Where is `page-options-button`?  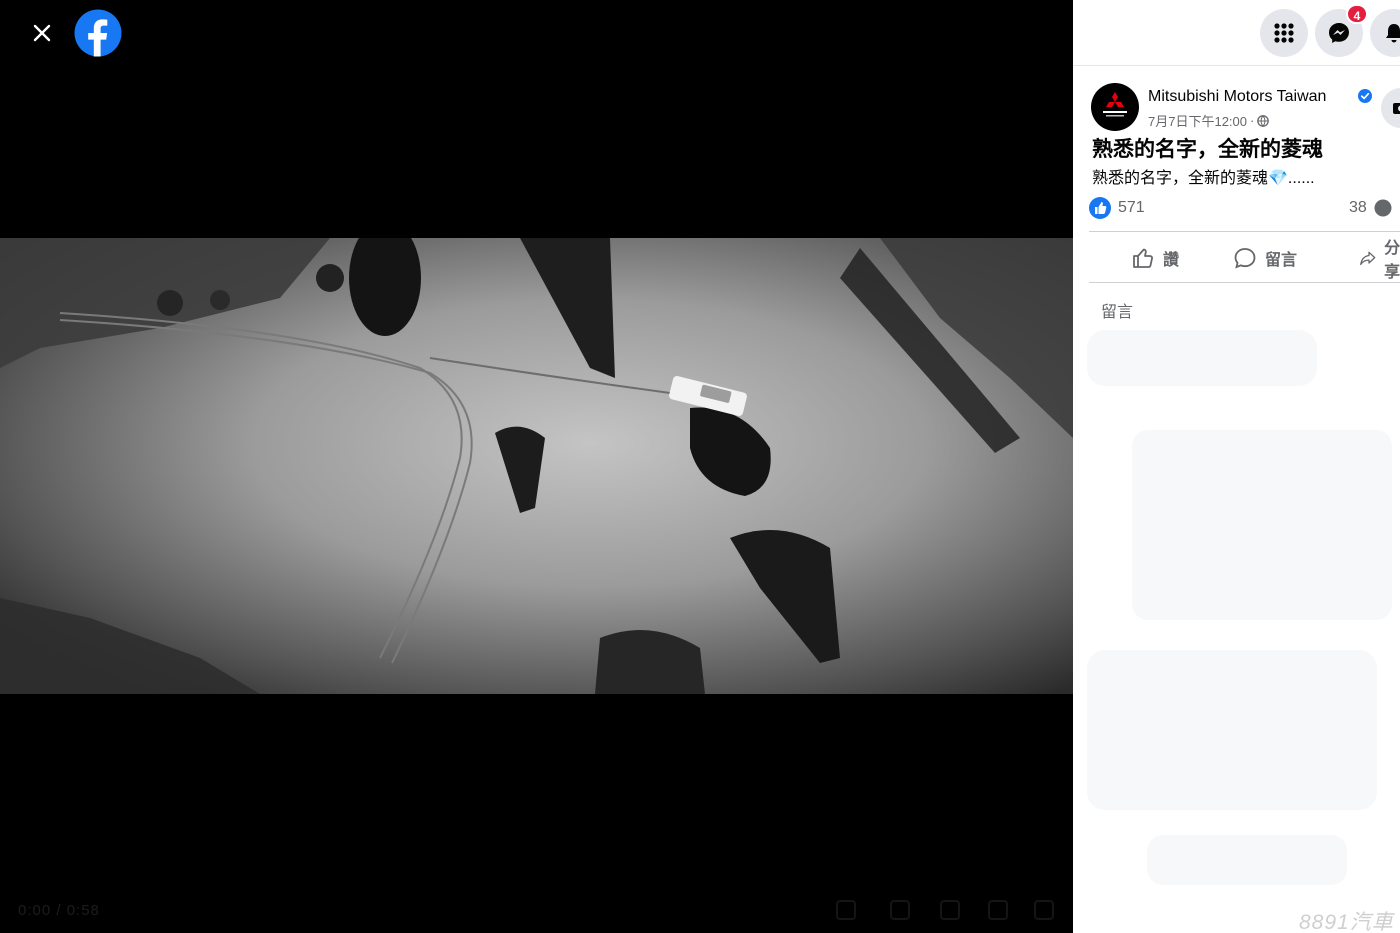
page-options-button is located at coordinates (1390, 108).